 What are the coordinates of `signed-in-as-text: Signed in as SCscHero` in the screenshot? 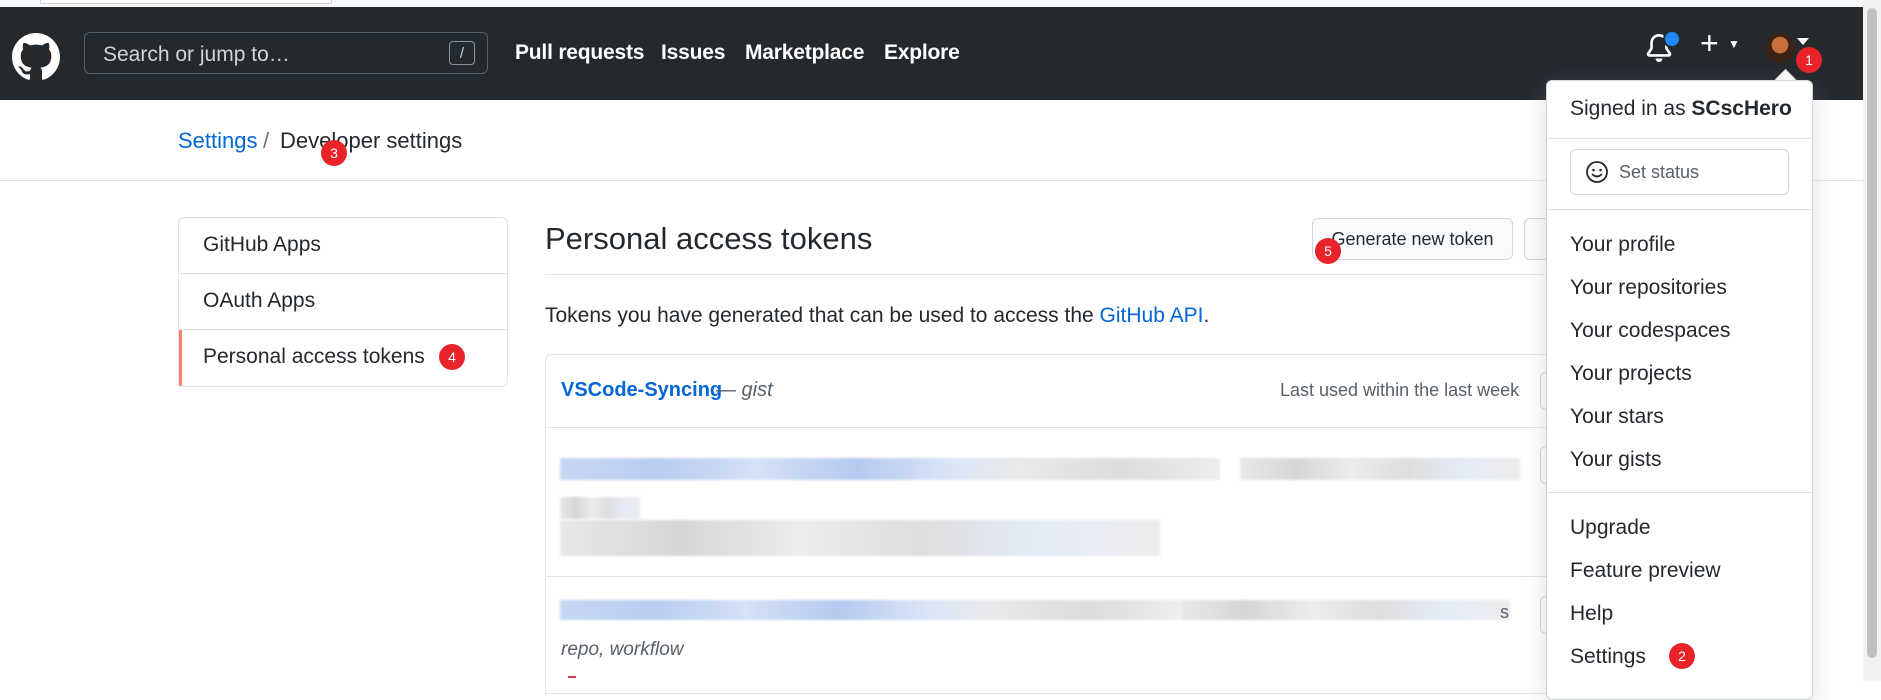 It's located at (1681, 108).